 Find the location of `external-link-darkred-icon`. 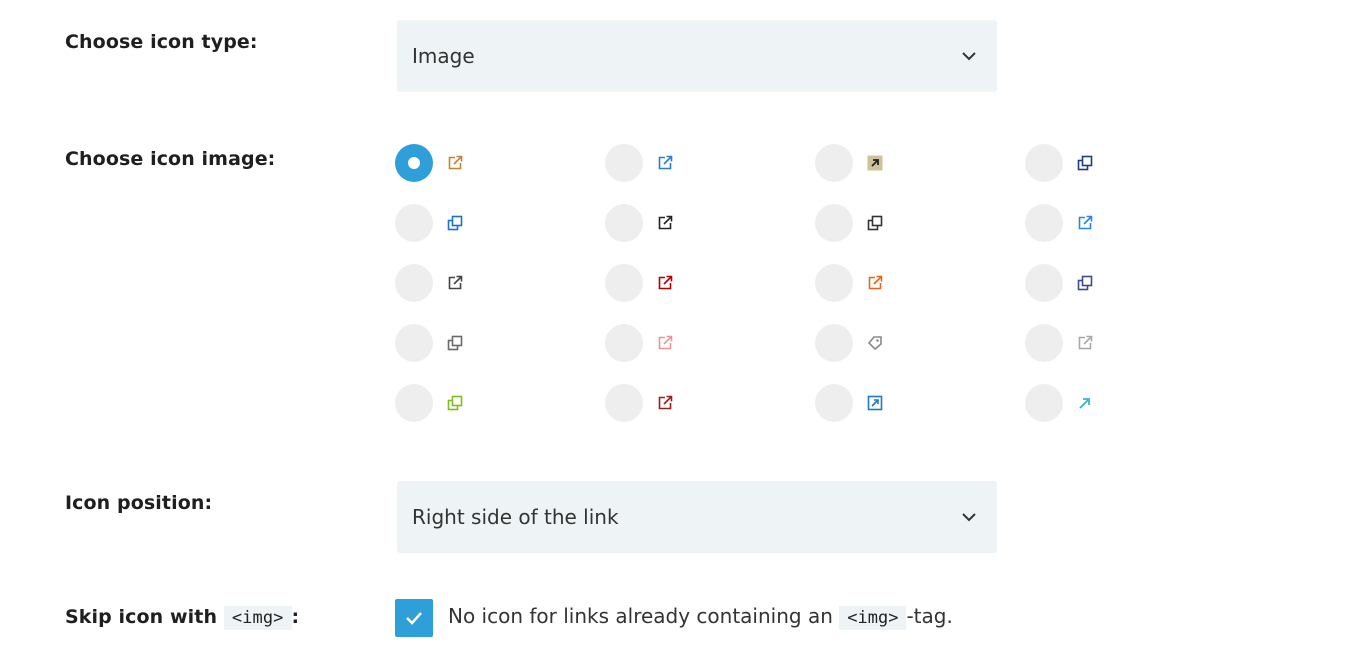

external-link-darkred-icon is located at coordinates (665, 402).